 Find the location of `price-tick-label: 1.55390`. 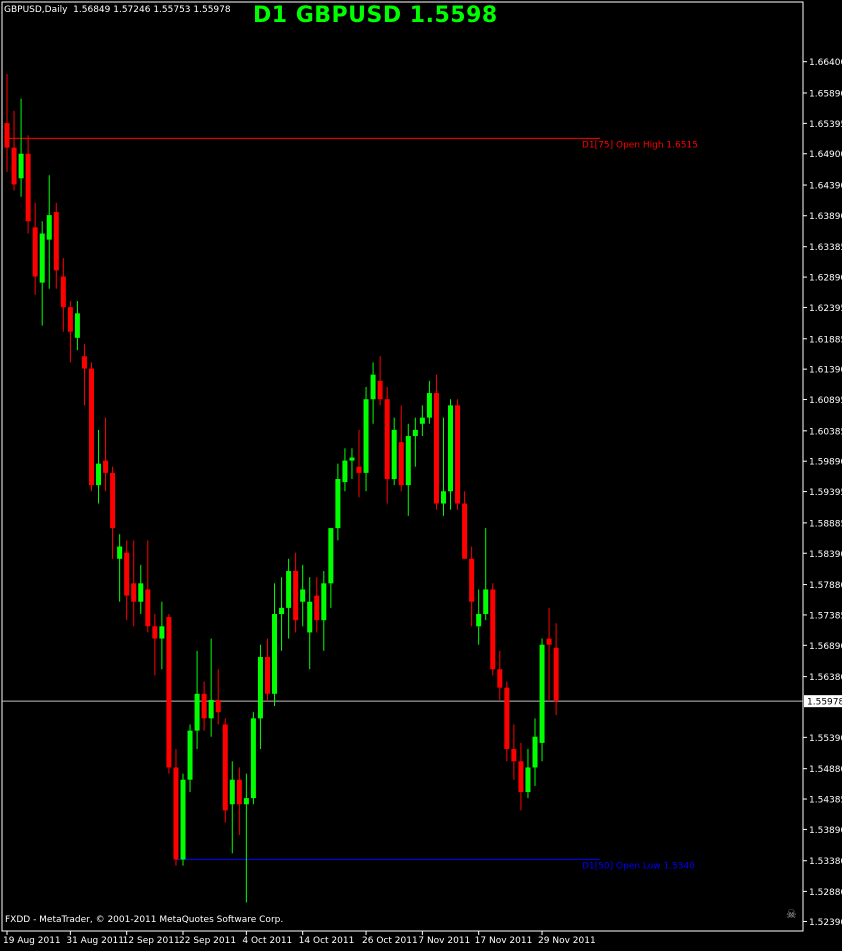

price-tick-label: 1.55390 is located at coordinates (825, 739).